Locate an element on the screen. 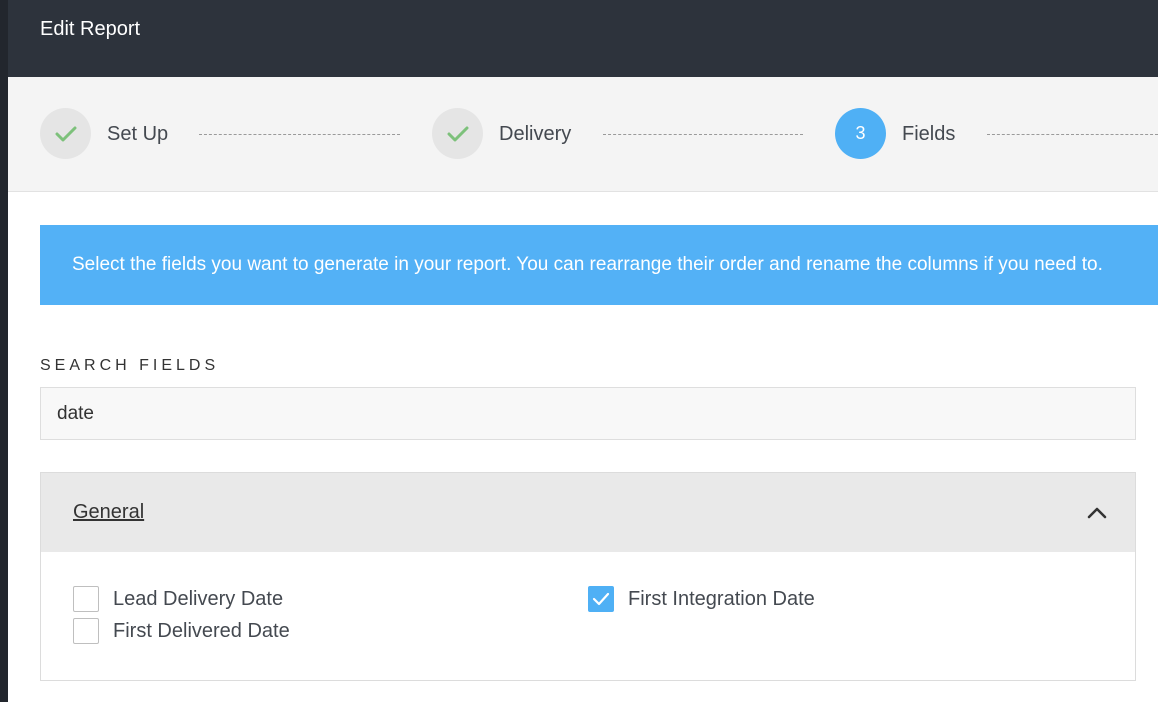  step-number: 3 is located at coordinates (860, 133).